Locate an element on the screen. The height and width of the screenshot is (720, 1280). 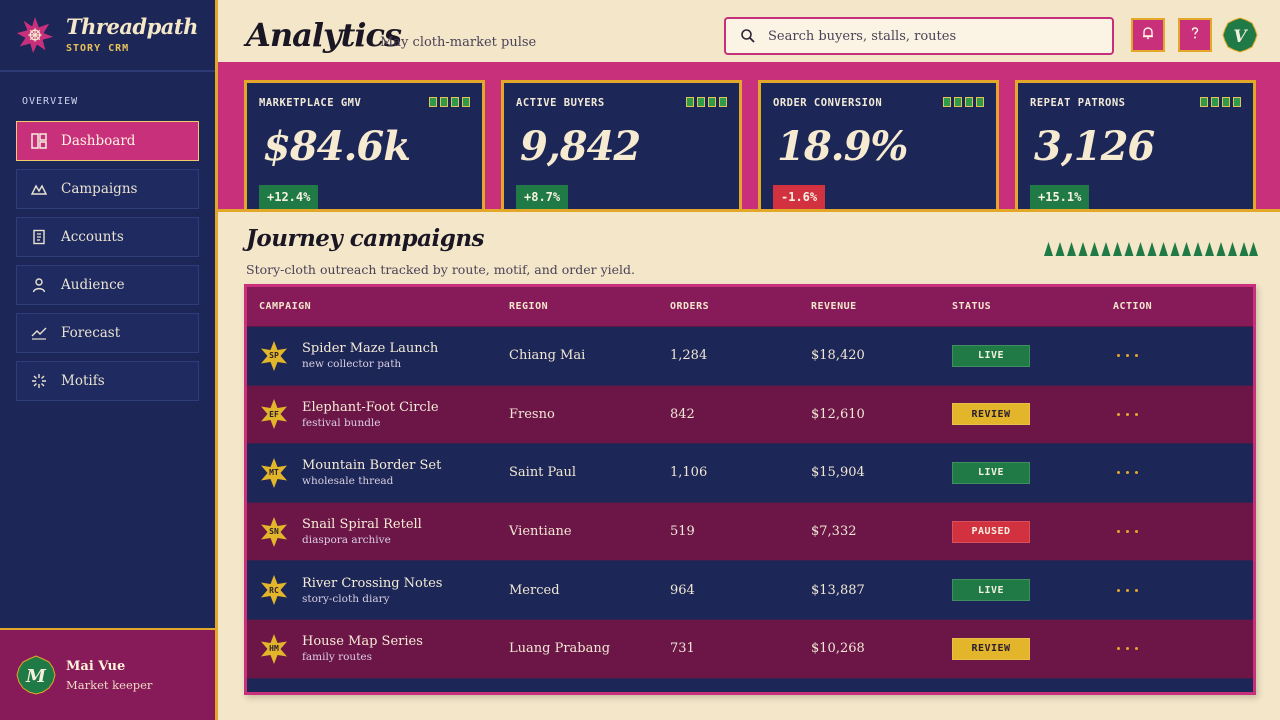
orders-cell: 731 is located at coordinates (682, 649).